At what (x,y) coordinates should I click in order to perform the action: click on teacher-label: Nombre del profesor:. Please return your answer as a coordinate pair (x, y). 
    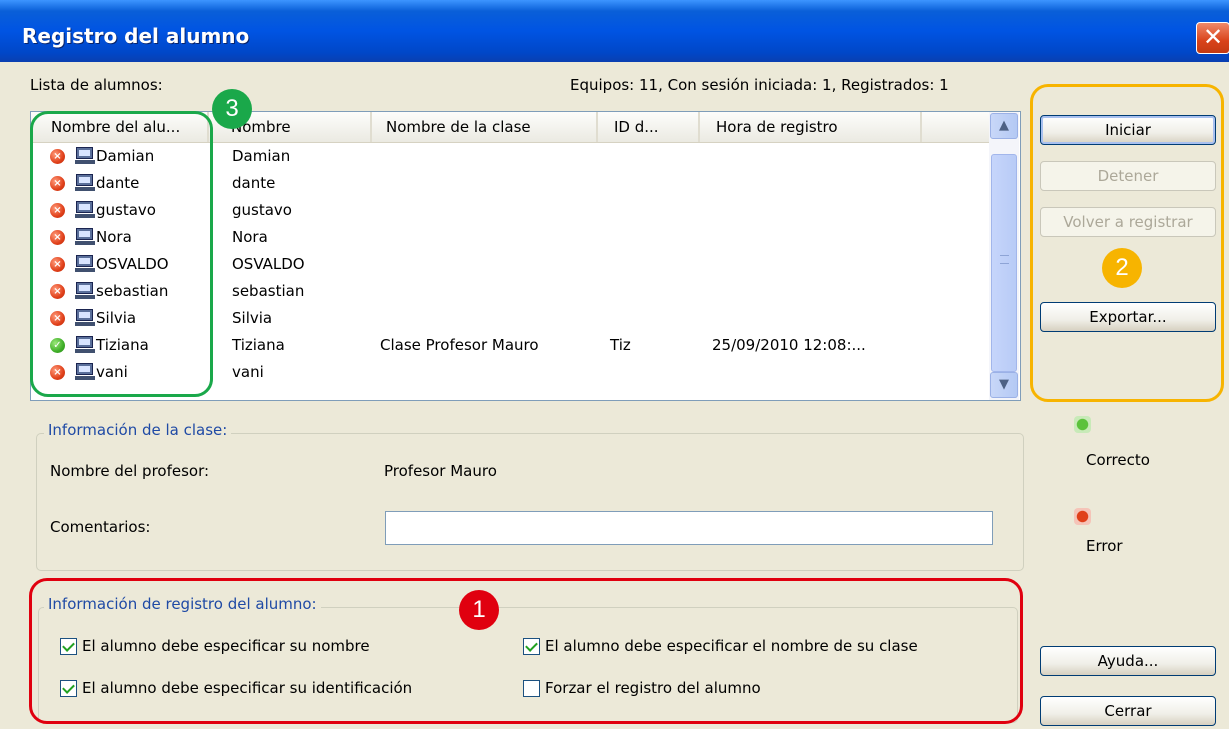
    Looking at the image, I should click on (130, 471).